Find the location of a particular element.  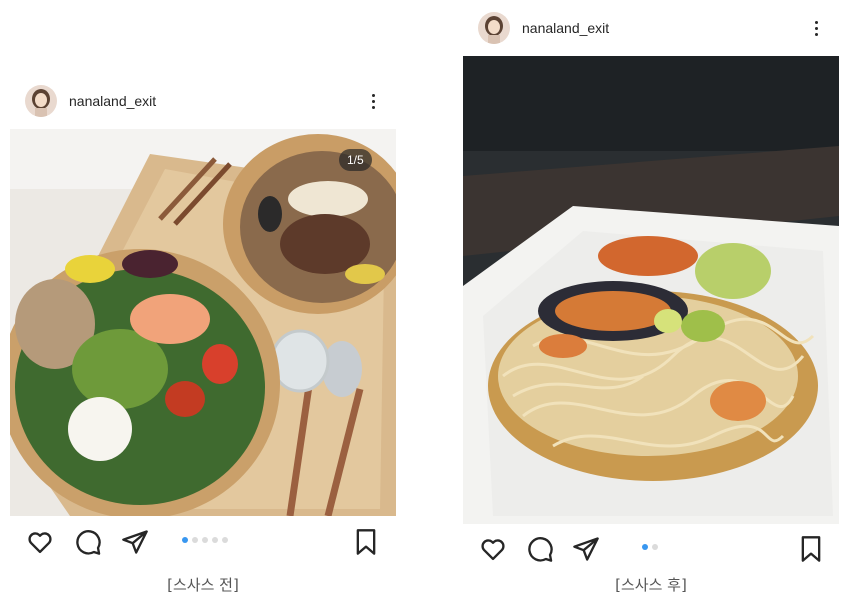

post-2-header: nanaland_exit is located at coordinates (543, 28).